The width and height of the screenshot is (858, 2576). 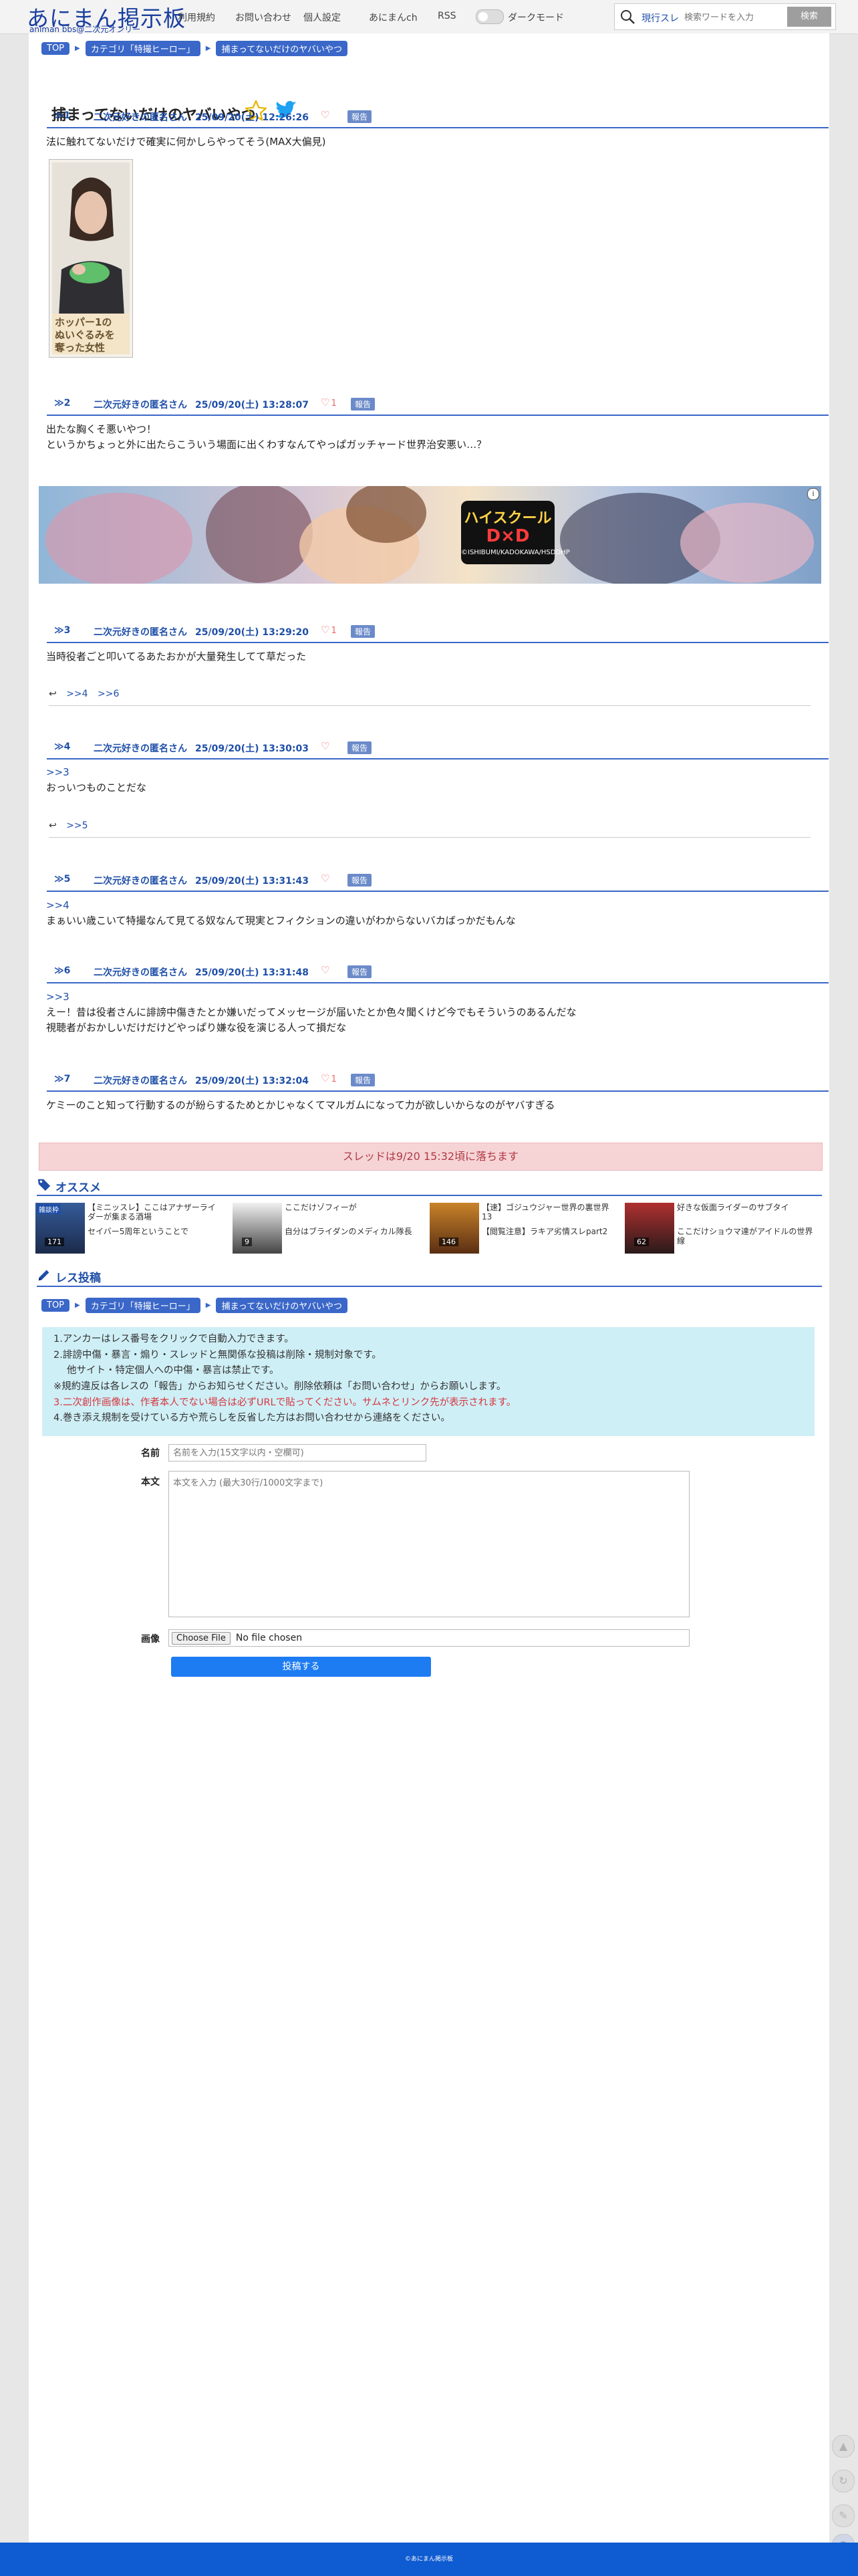 I want to click on recommend-subtitle: 自分はブライダンのメディカル隊長, so click(x=348, y=1231).